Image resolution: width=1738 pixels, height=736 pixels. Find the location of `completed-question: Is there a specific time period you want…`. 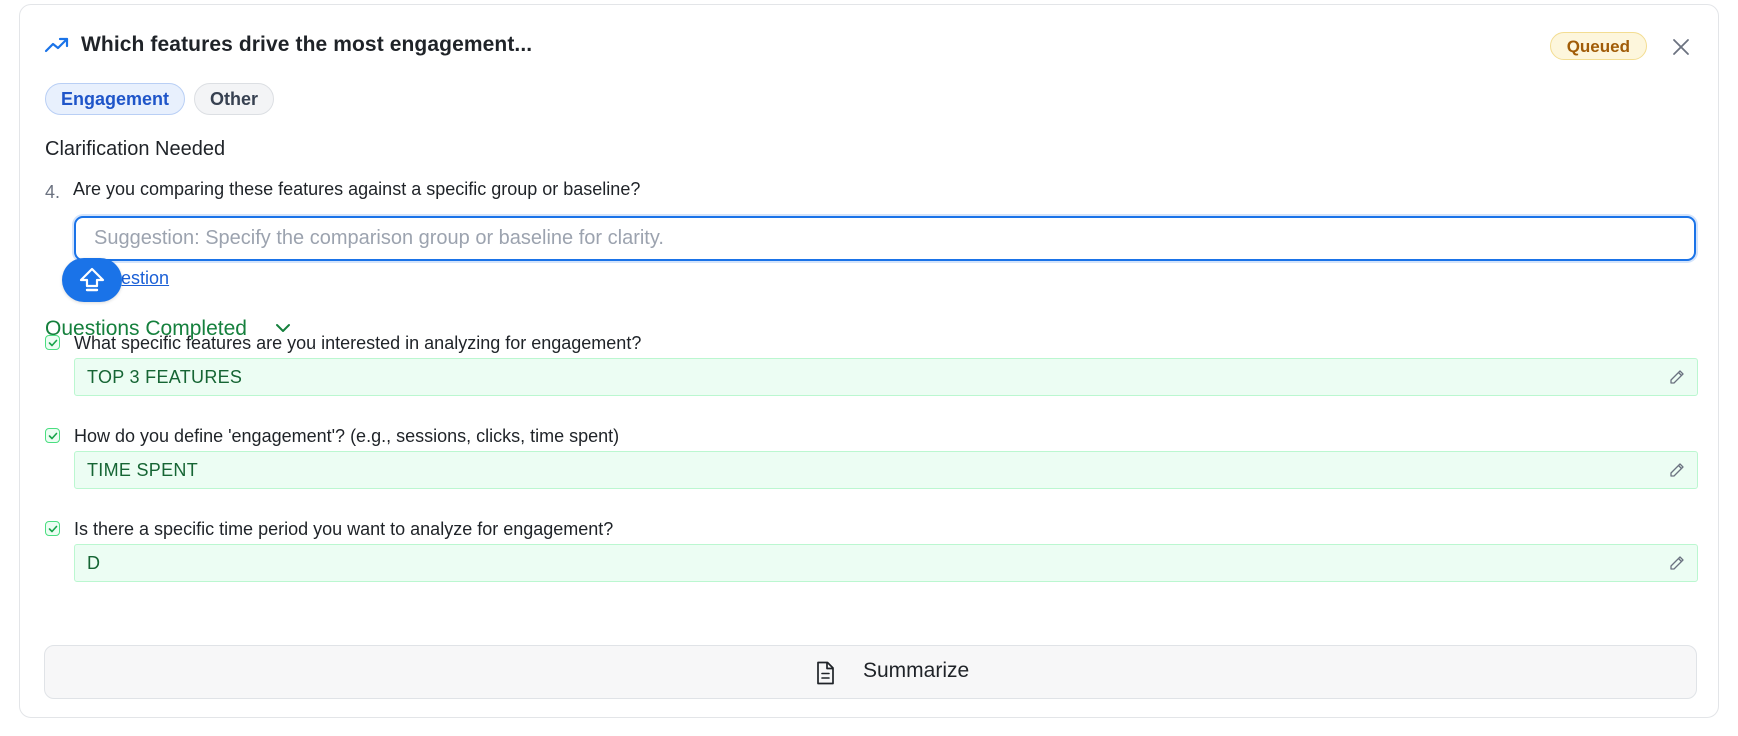

completed-question: Is there a specific time period you want… is located at coordinates (344, 529).